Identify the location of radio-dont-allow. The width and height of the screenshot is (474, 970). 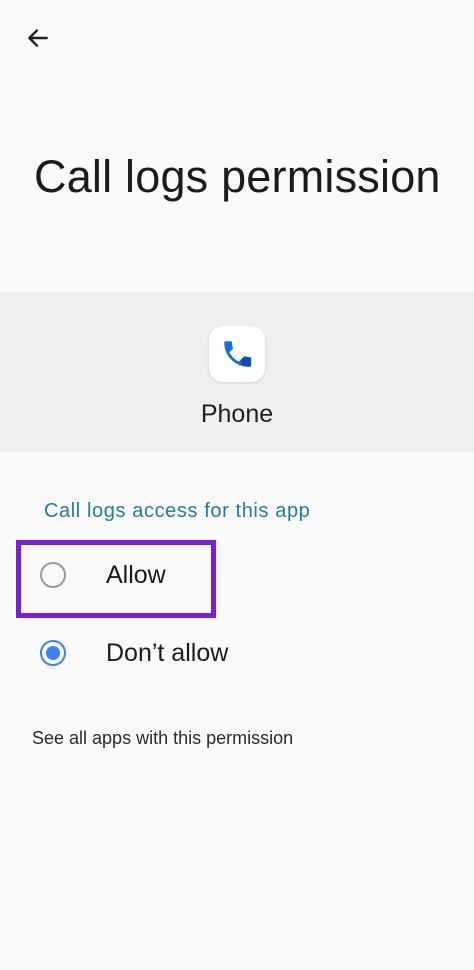
(53, 653).